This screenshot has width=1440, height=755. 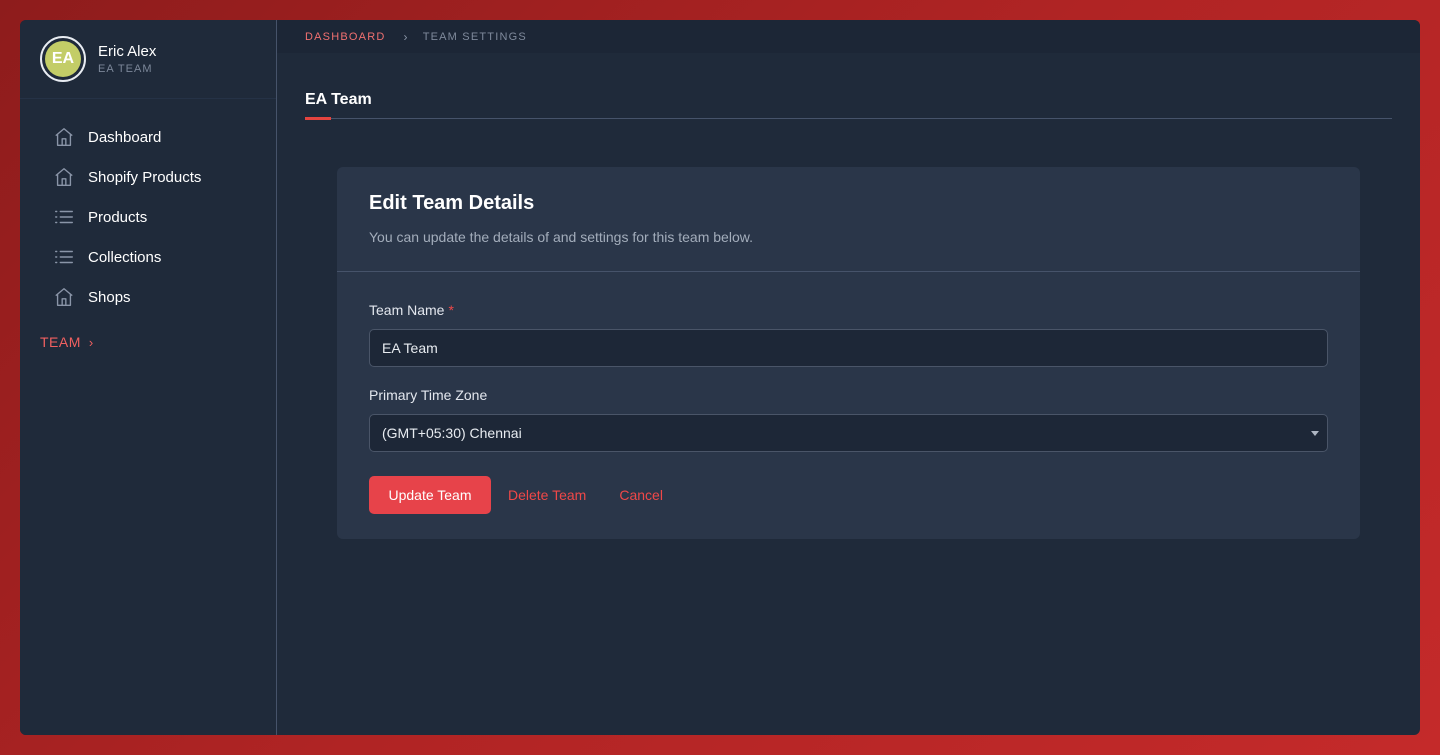 I want to click on team-name-field: Team Name * EA Team, so click(x=848, y=333).